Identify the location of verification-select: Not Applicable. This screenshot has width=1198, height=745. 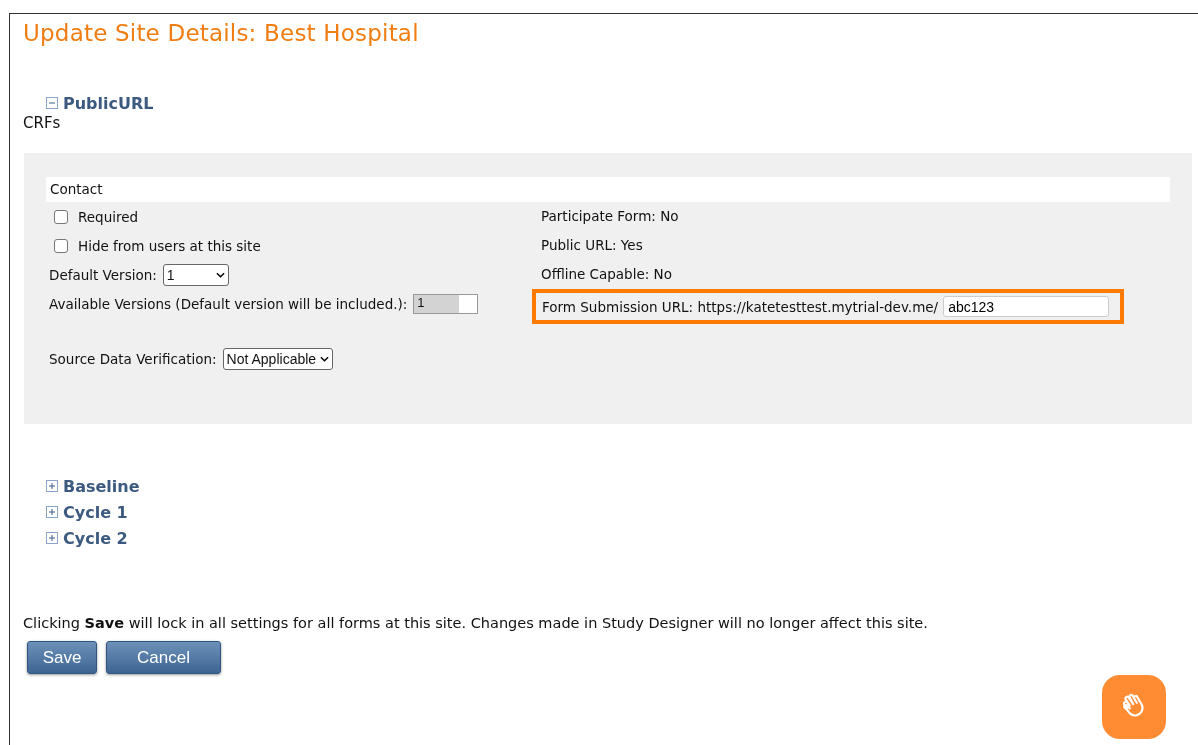
(278, 358).